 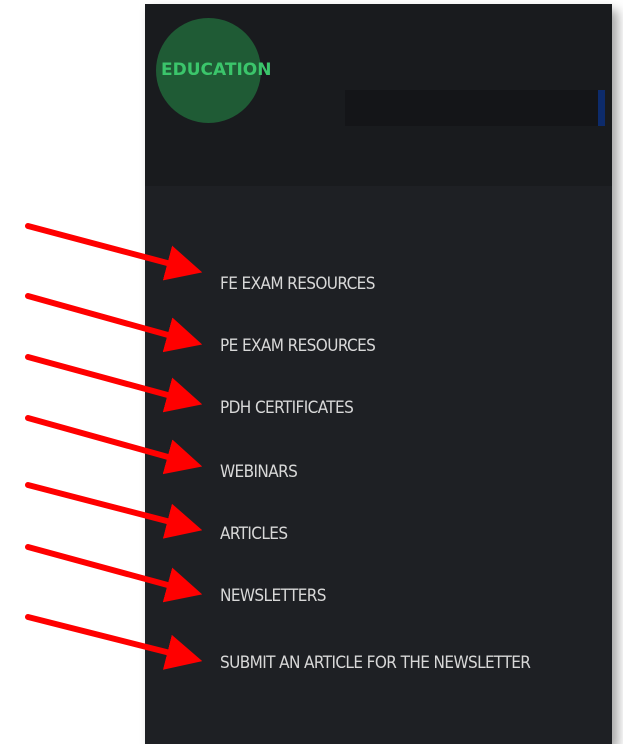 I want to click on menu-item-label: ARTICLES, so click(x=254, y=534).